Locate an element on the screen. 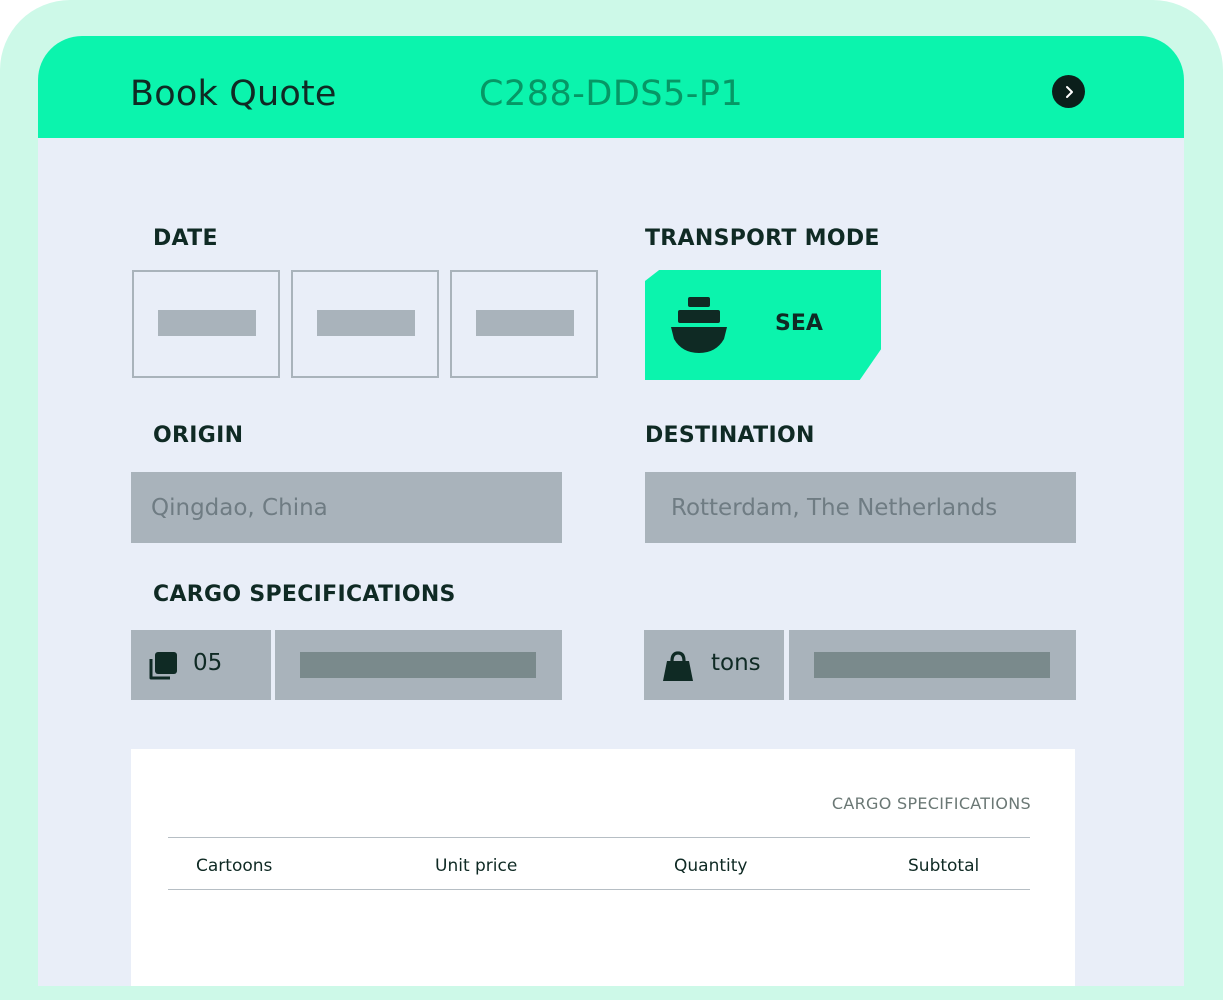 The height and width of the screenshot is (1000, 1223). summary-title: CARGO SPECIFICATIONS is located at coordinates (931, 803).